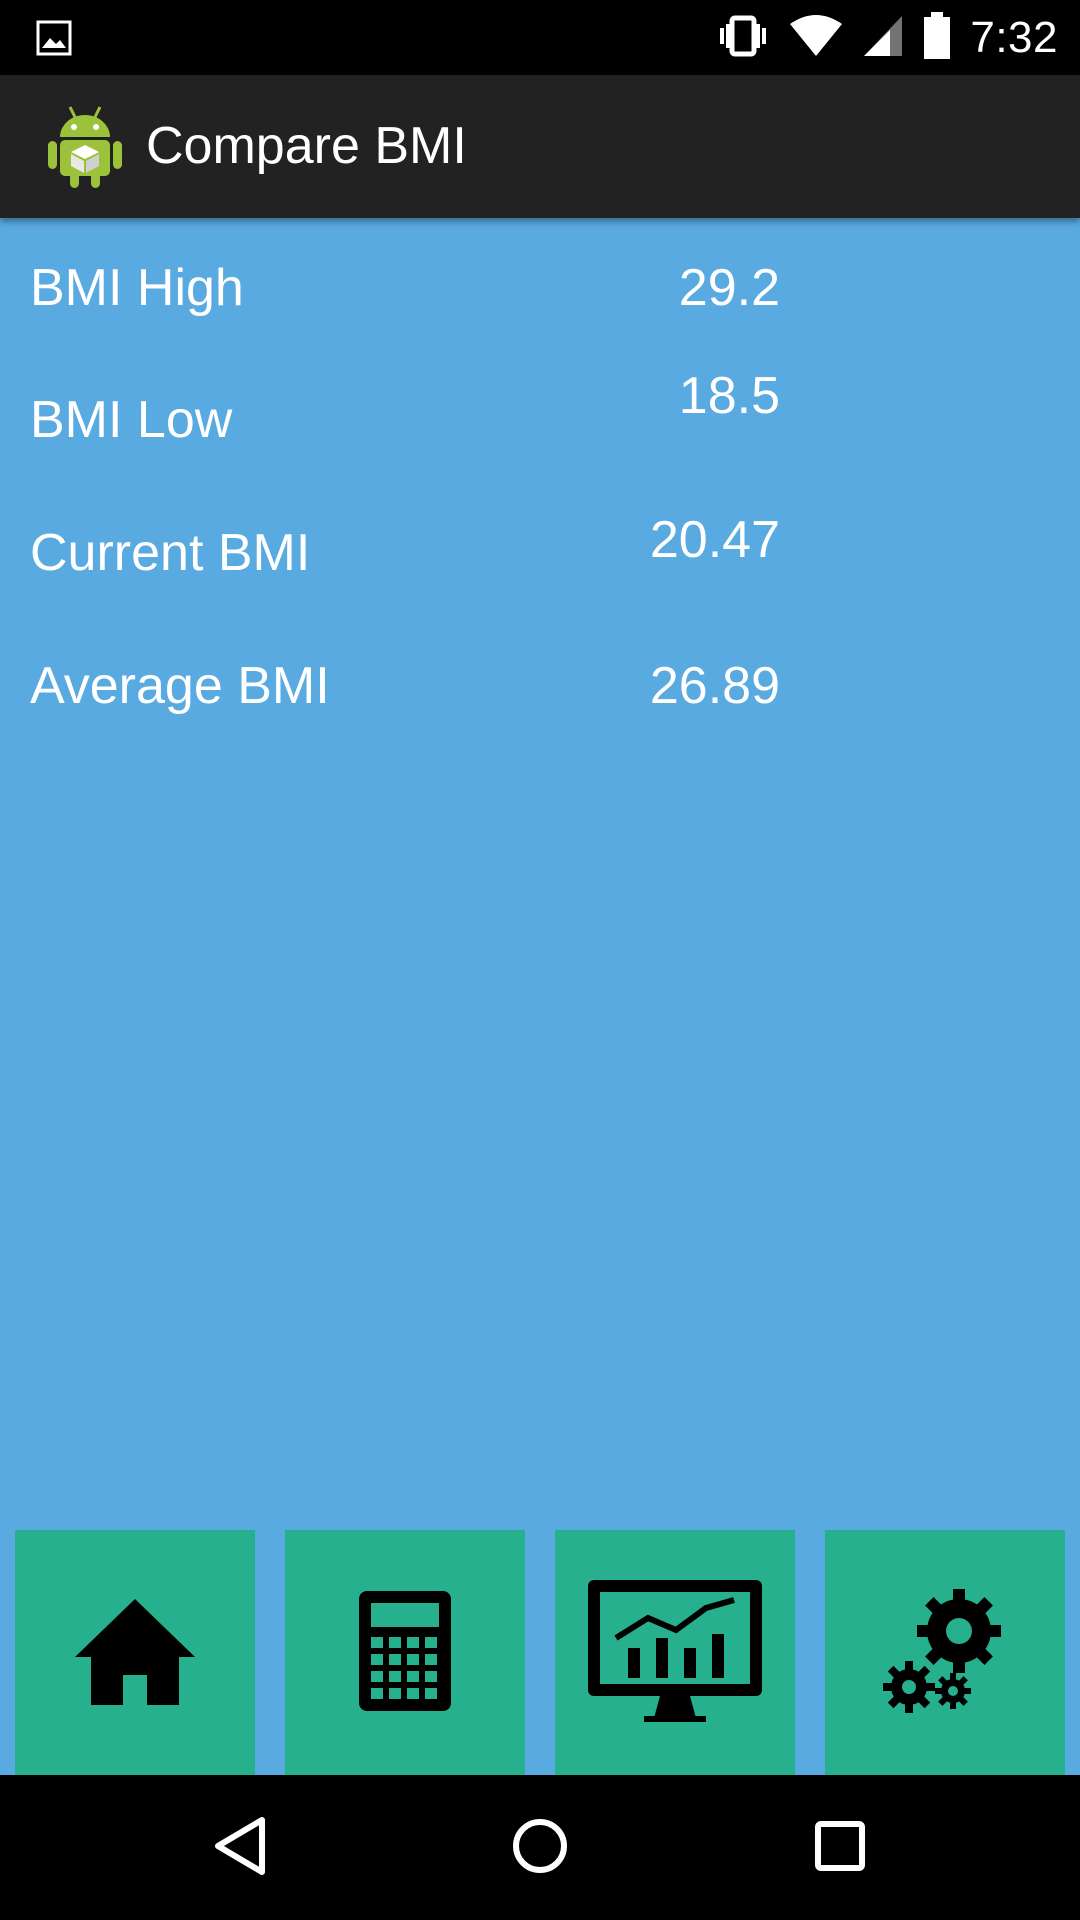  I want to click on gears-icon, so click(945, 1652).